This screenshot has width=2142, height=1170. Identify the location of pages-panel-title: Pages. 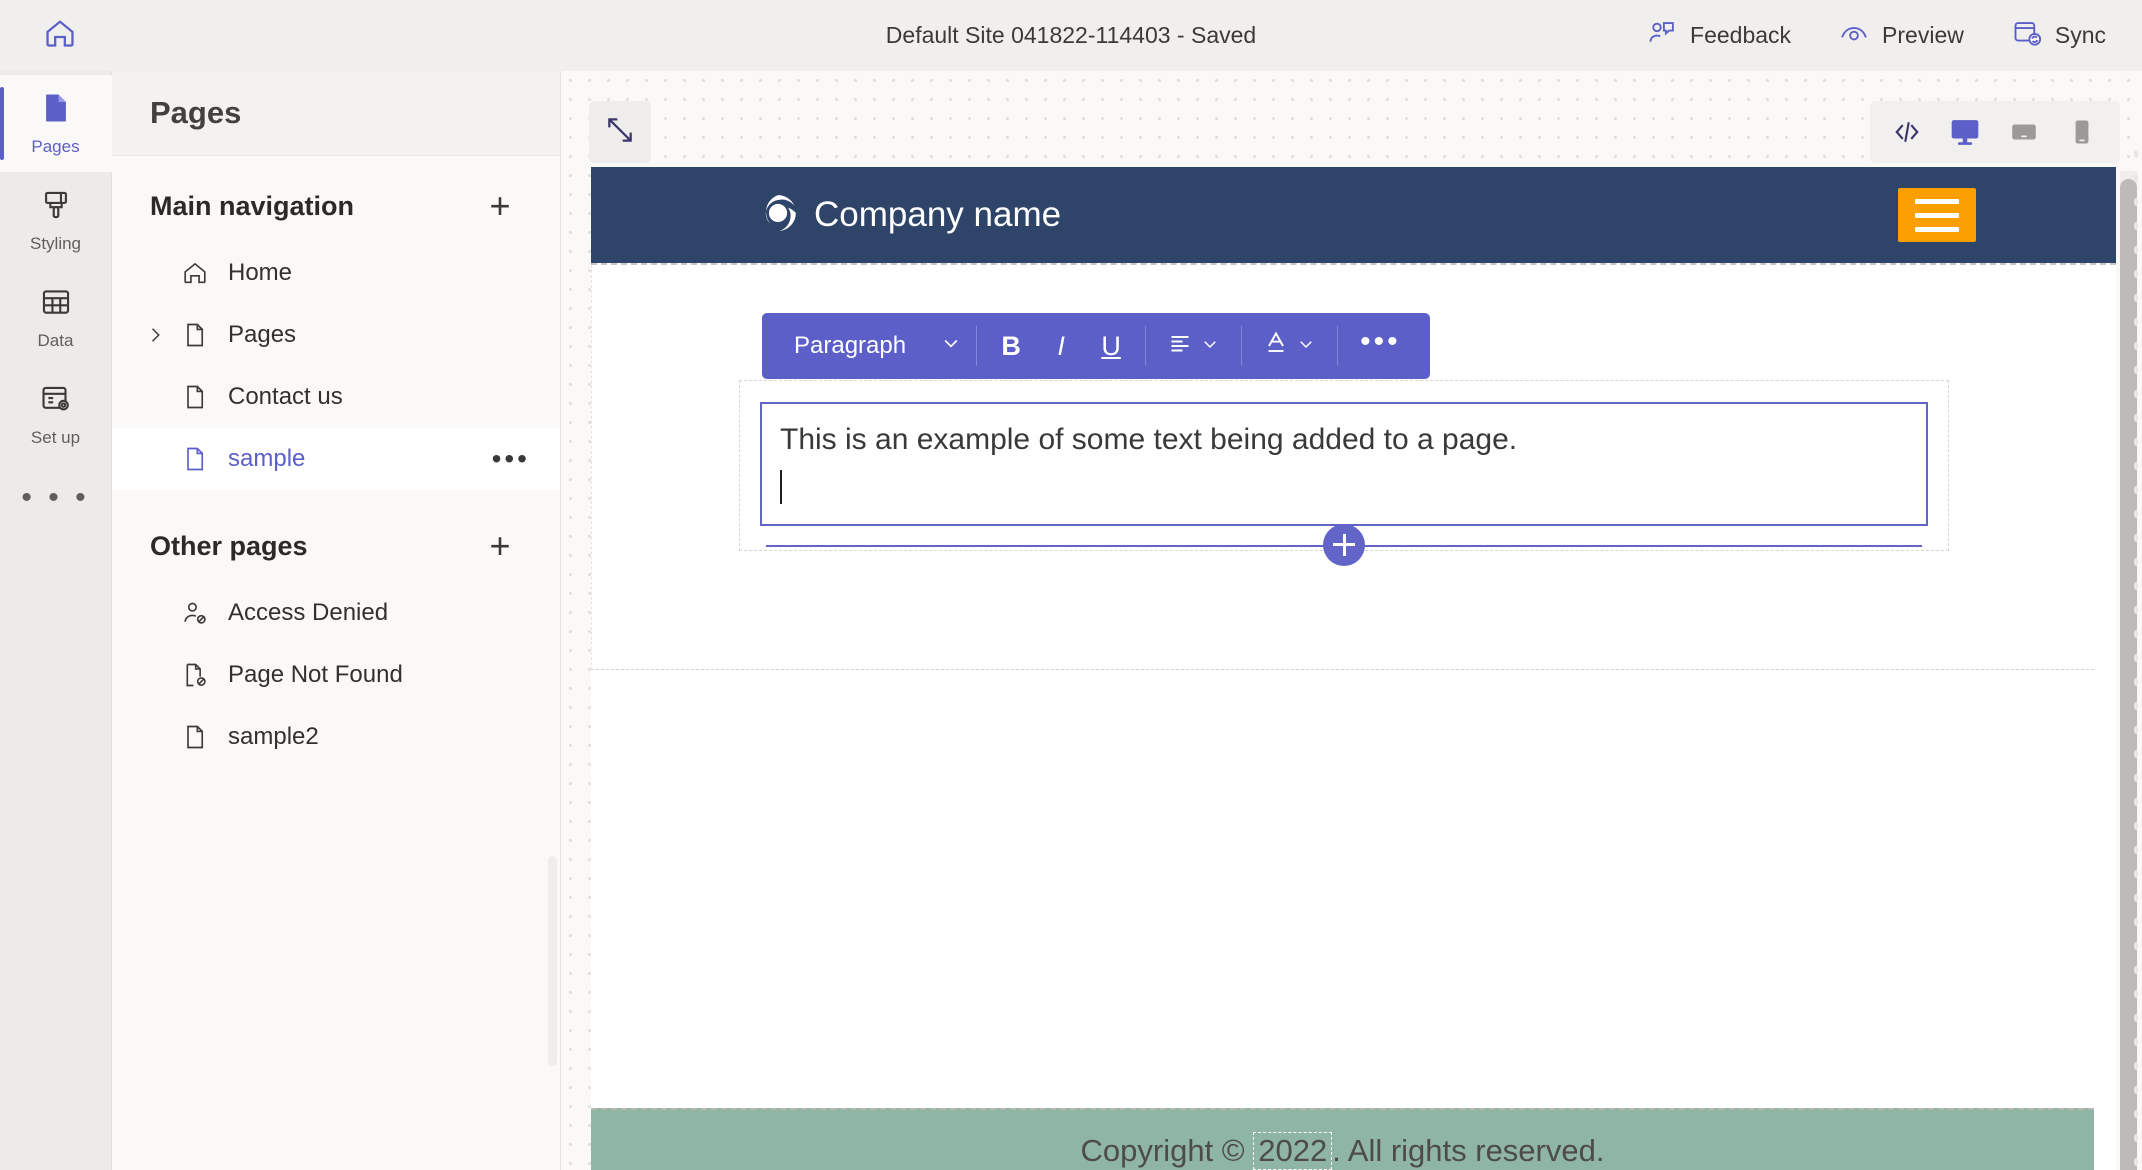
(196, 112).